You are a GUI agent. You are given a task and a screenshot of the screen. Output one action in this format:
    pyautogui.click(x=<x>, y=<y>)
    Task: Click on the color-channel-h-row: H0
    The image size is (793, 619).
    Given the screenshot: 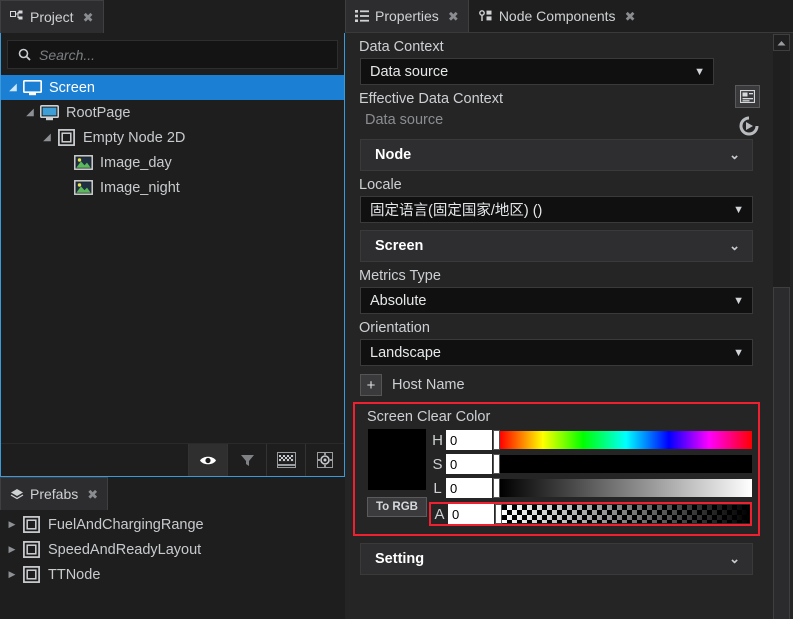 What is the action you would take?
    pyautogui.click(x=590, y=440)
    